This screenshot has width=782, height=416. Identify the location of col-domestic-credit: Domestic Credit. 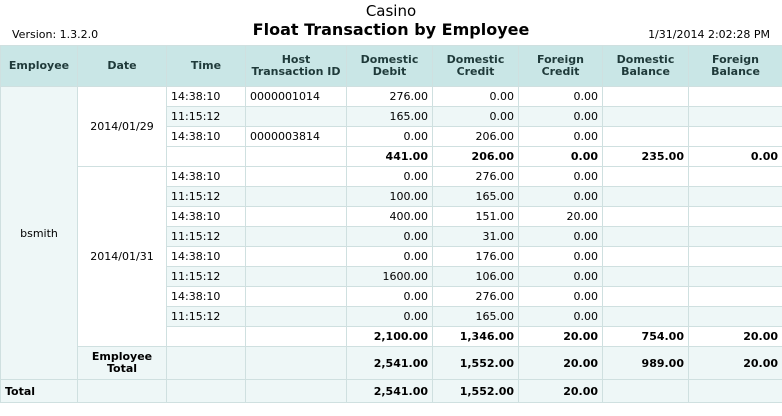
(475, 66).